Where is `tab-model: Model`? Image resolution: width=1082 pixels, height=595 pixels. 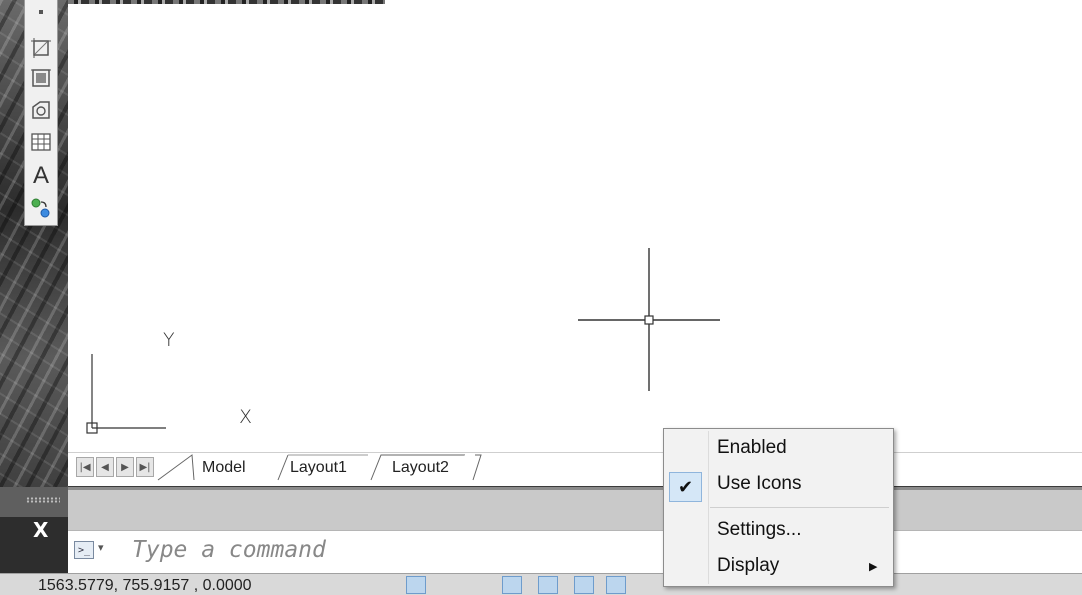
tab-model: Model is located at coordinates (224, 468).